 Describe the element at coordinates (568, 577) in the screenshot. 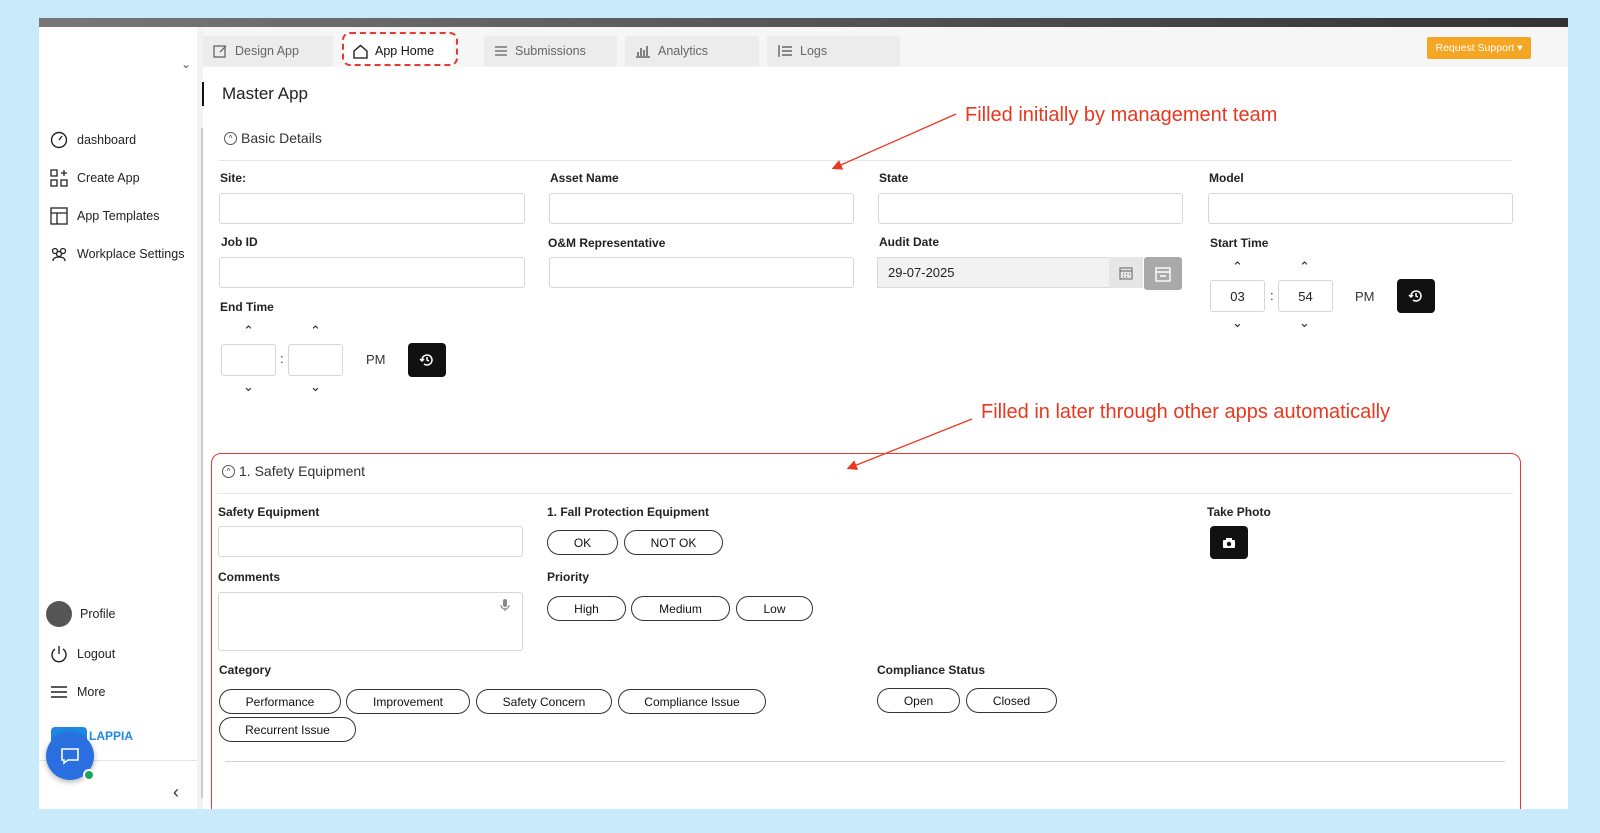

I see `priority-label: Priority` at that location.